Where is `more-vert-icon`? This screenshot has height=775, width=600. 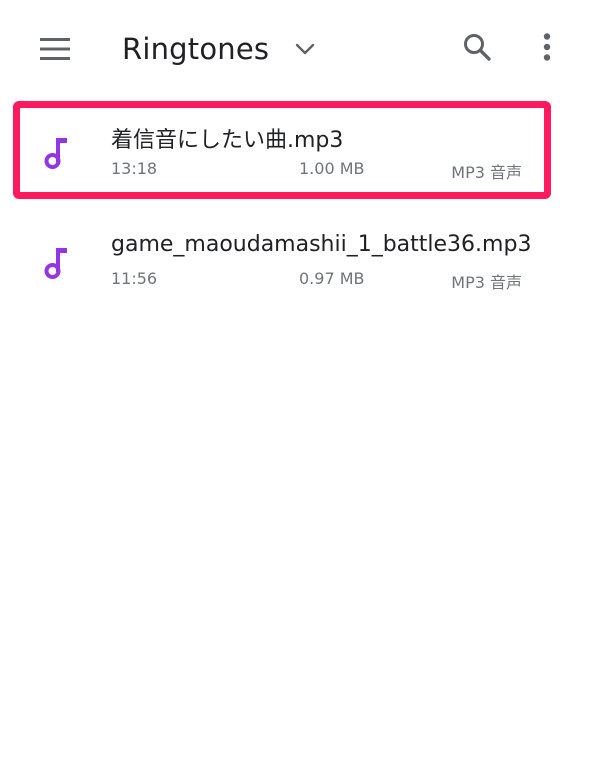 more-vert-icon is located at coordinates (547, 47).